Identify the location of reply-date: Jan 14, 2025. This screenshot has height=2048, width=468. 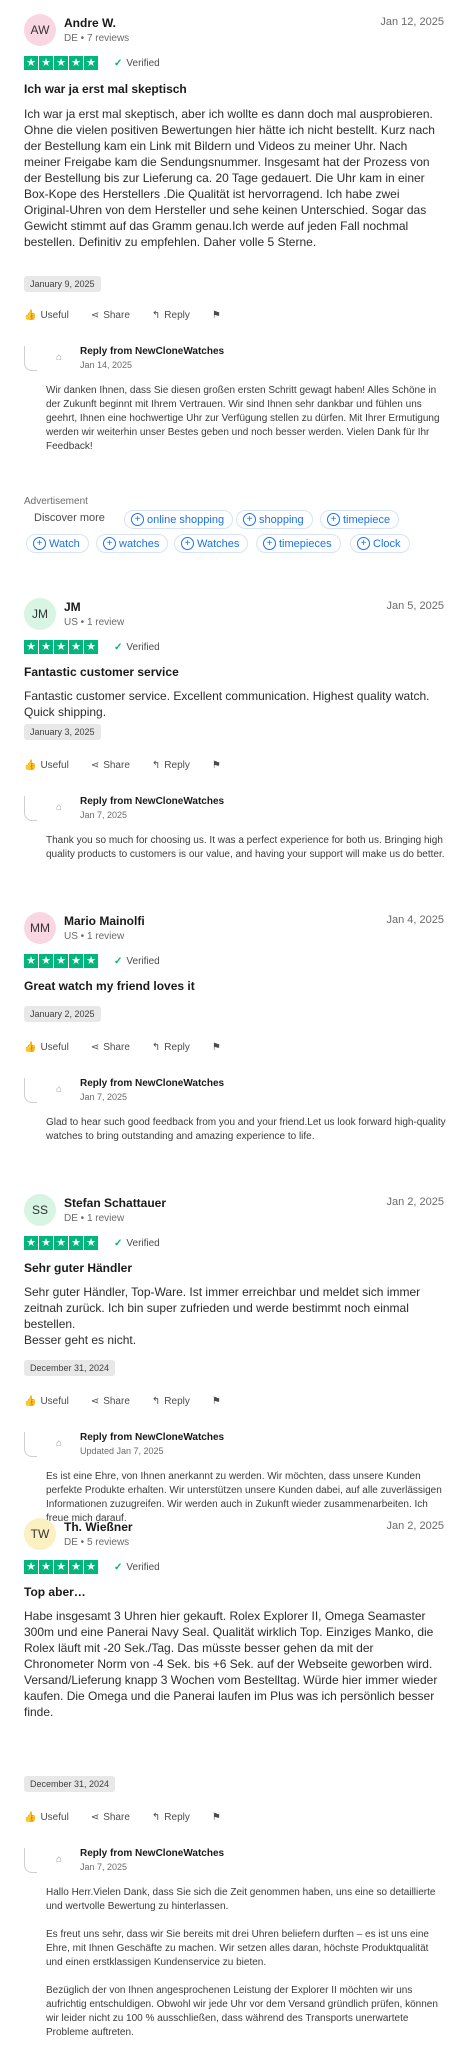
(106, 365).